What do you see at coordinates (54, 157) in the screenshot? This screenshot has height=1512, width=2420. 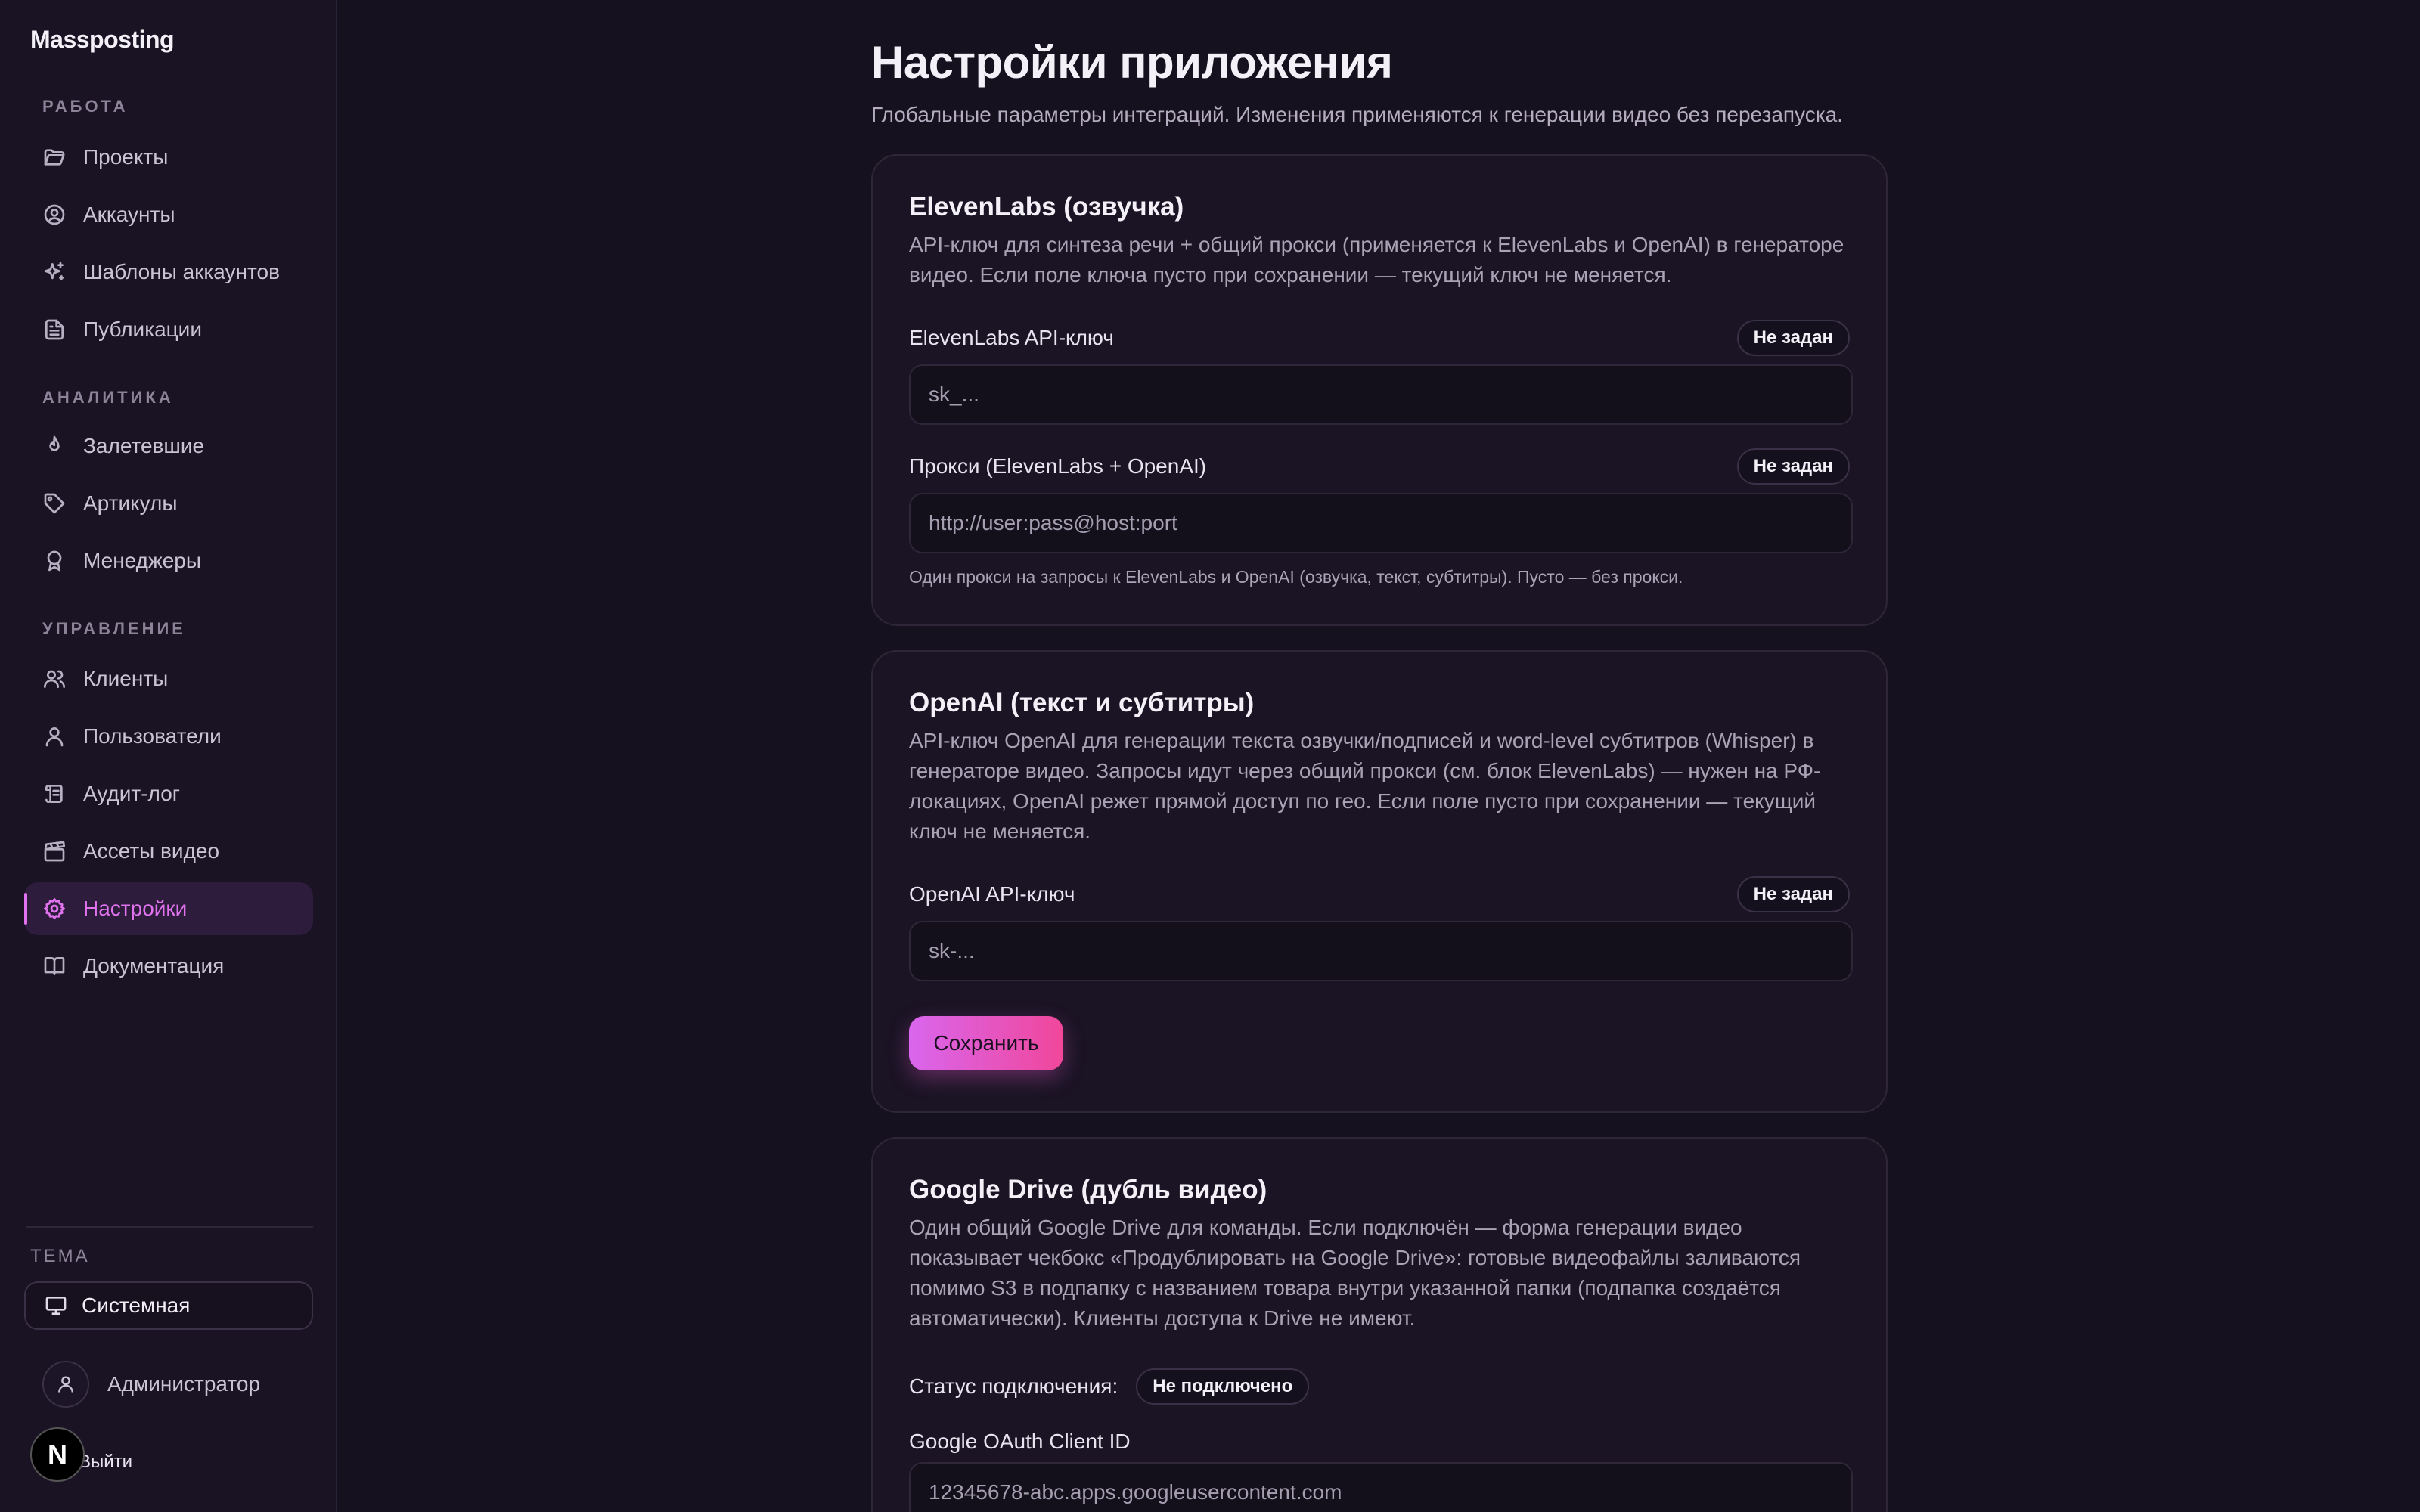 I see `folder-icon` at bounding box center [54, 157].